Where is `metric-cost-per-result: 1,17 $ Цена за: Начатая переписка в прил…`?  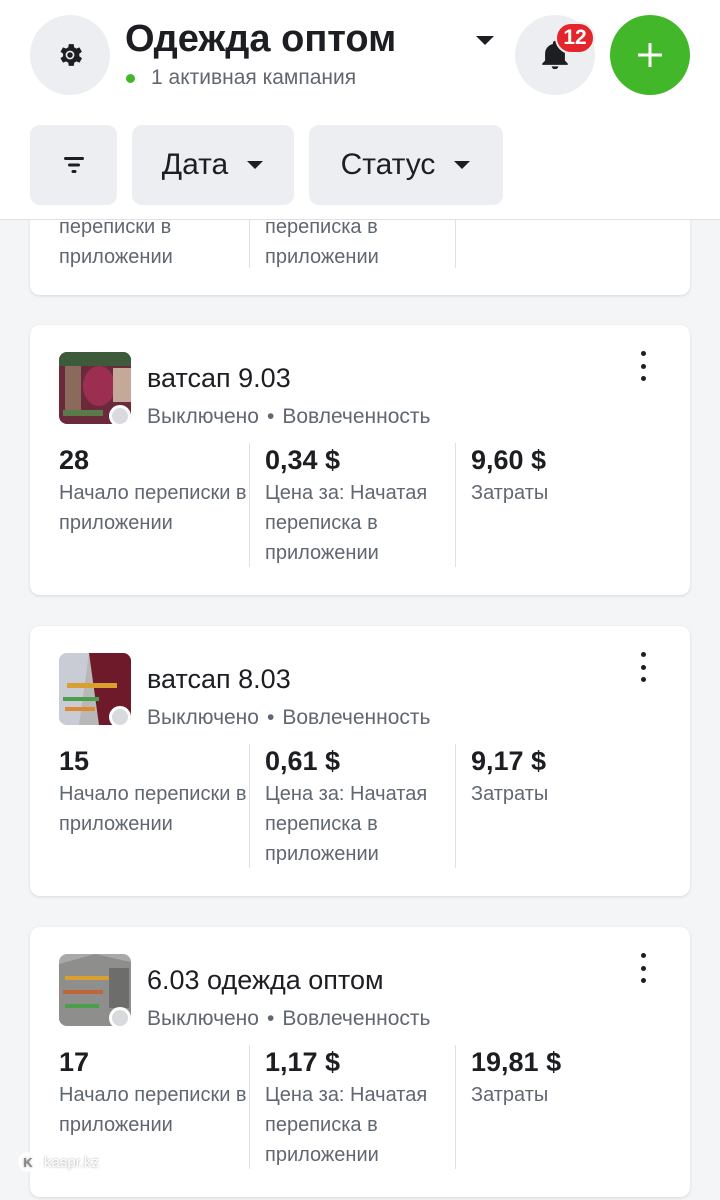 metric-cost-per-result: 1,17 $ Цена за: Начатая переписка в прил… is located at coordinates (365, 1107).